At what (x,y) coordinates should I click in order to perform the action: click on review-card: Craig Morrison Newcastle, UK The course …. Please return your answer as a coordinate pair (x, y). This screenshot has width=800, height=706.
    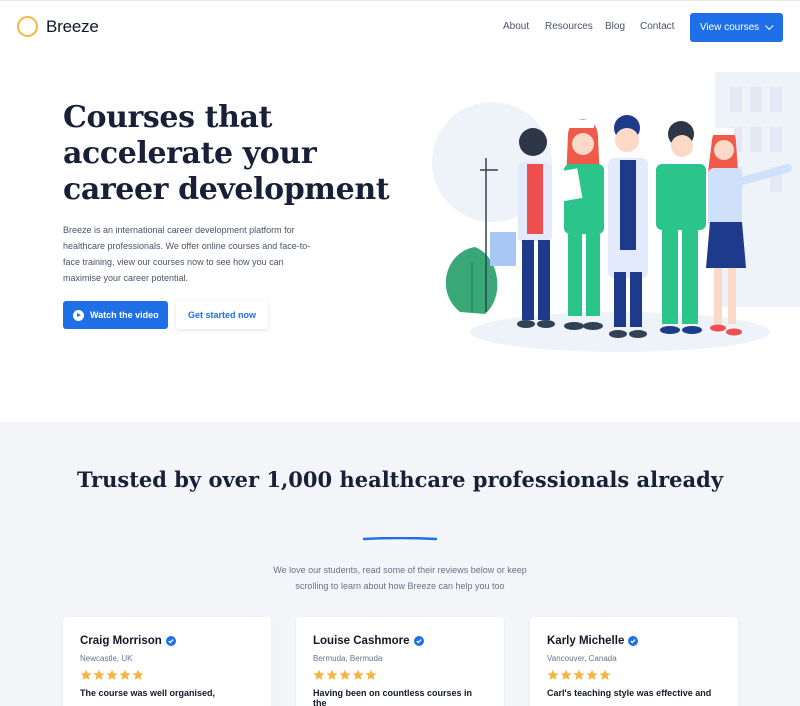
    Looking at the image, I should click on (167, 661).